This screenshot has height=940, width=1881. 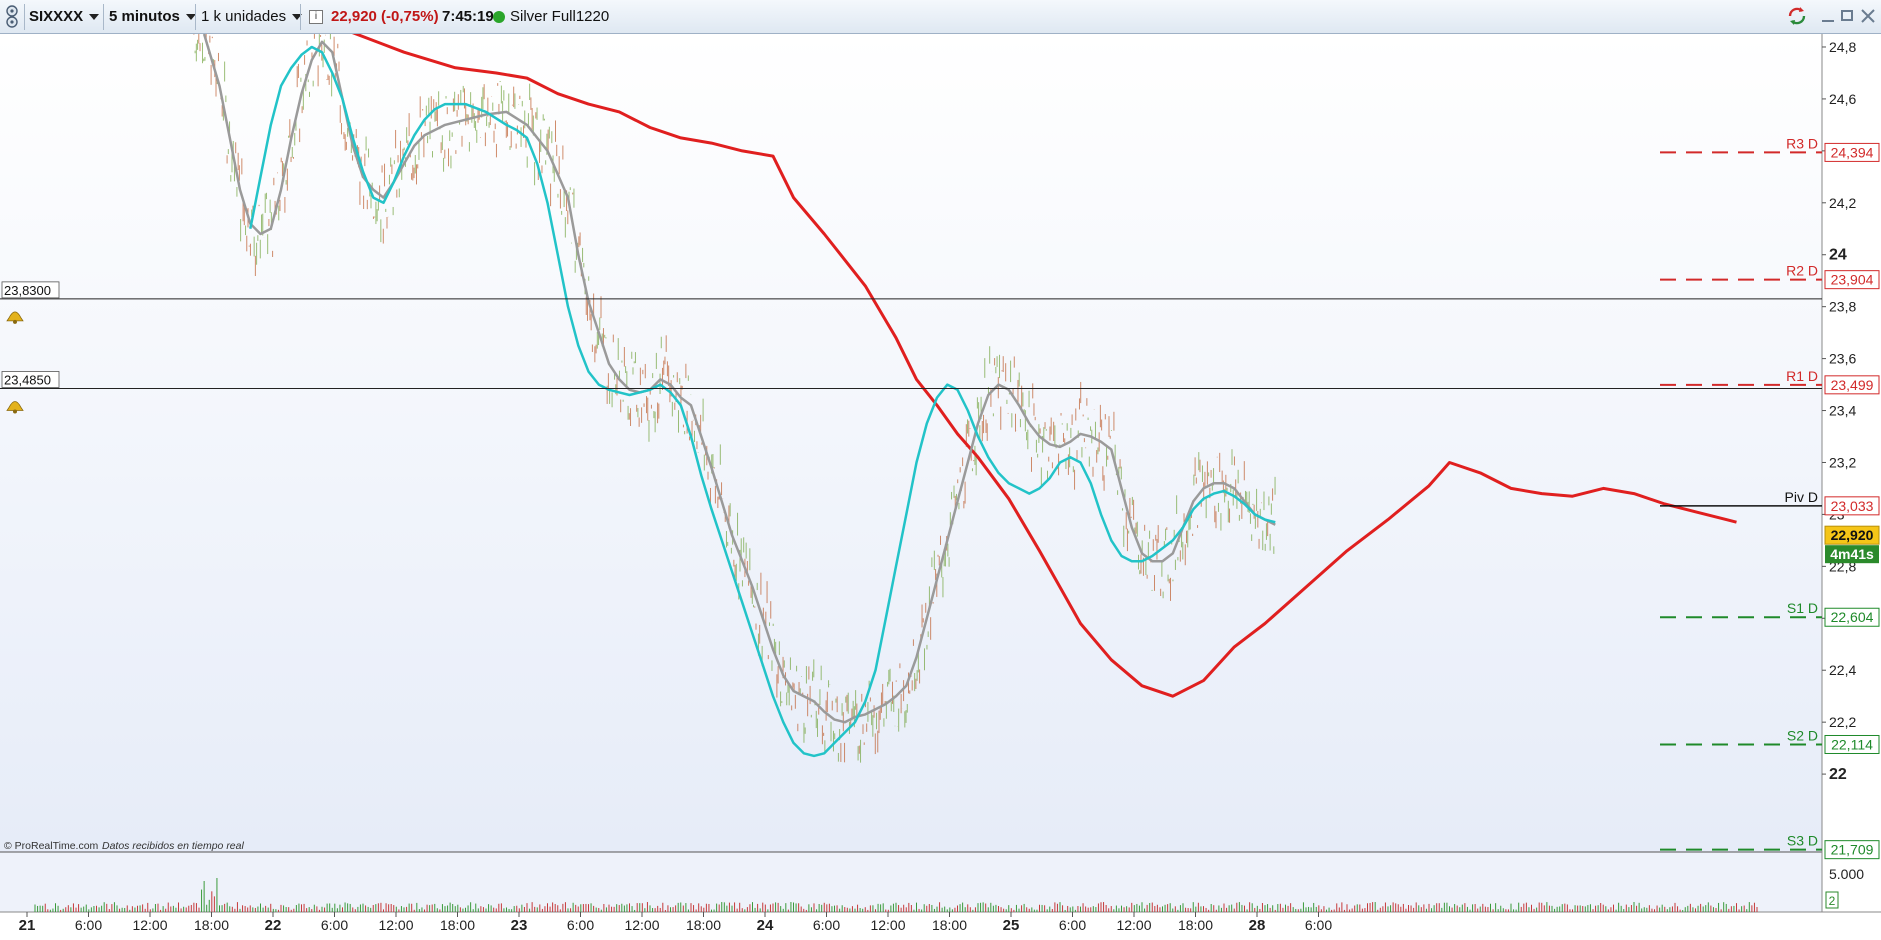 What do you see at coordinates (1797, 16) in the screenshot?
I see `refresh-icon` at bounding box center [1797, 16].